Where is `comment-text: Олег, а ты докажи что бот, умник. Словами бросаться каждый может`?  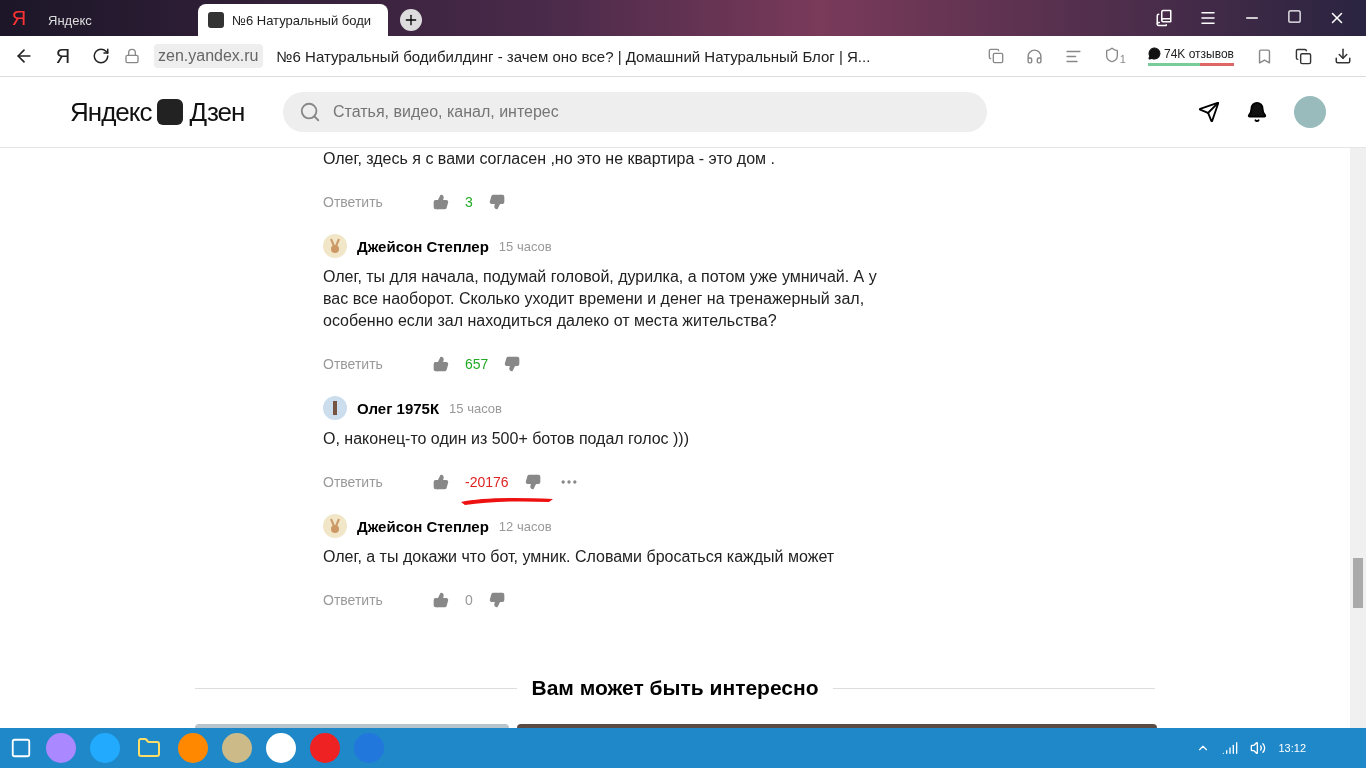
comment-text: Олег, а ты докажи что бот, умник. Словами бросаться каждый может is located at coordinates (579, 557).